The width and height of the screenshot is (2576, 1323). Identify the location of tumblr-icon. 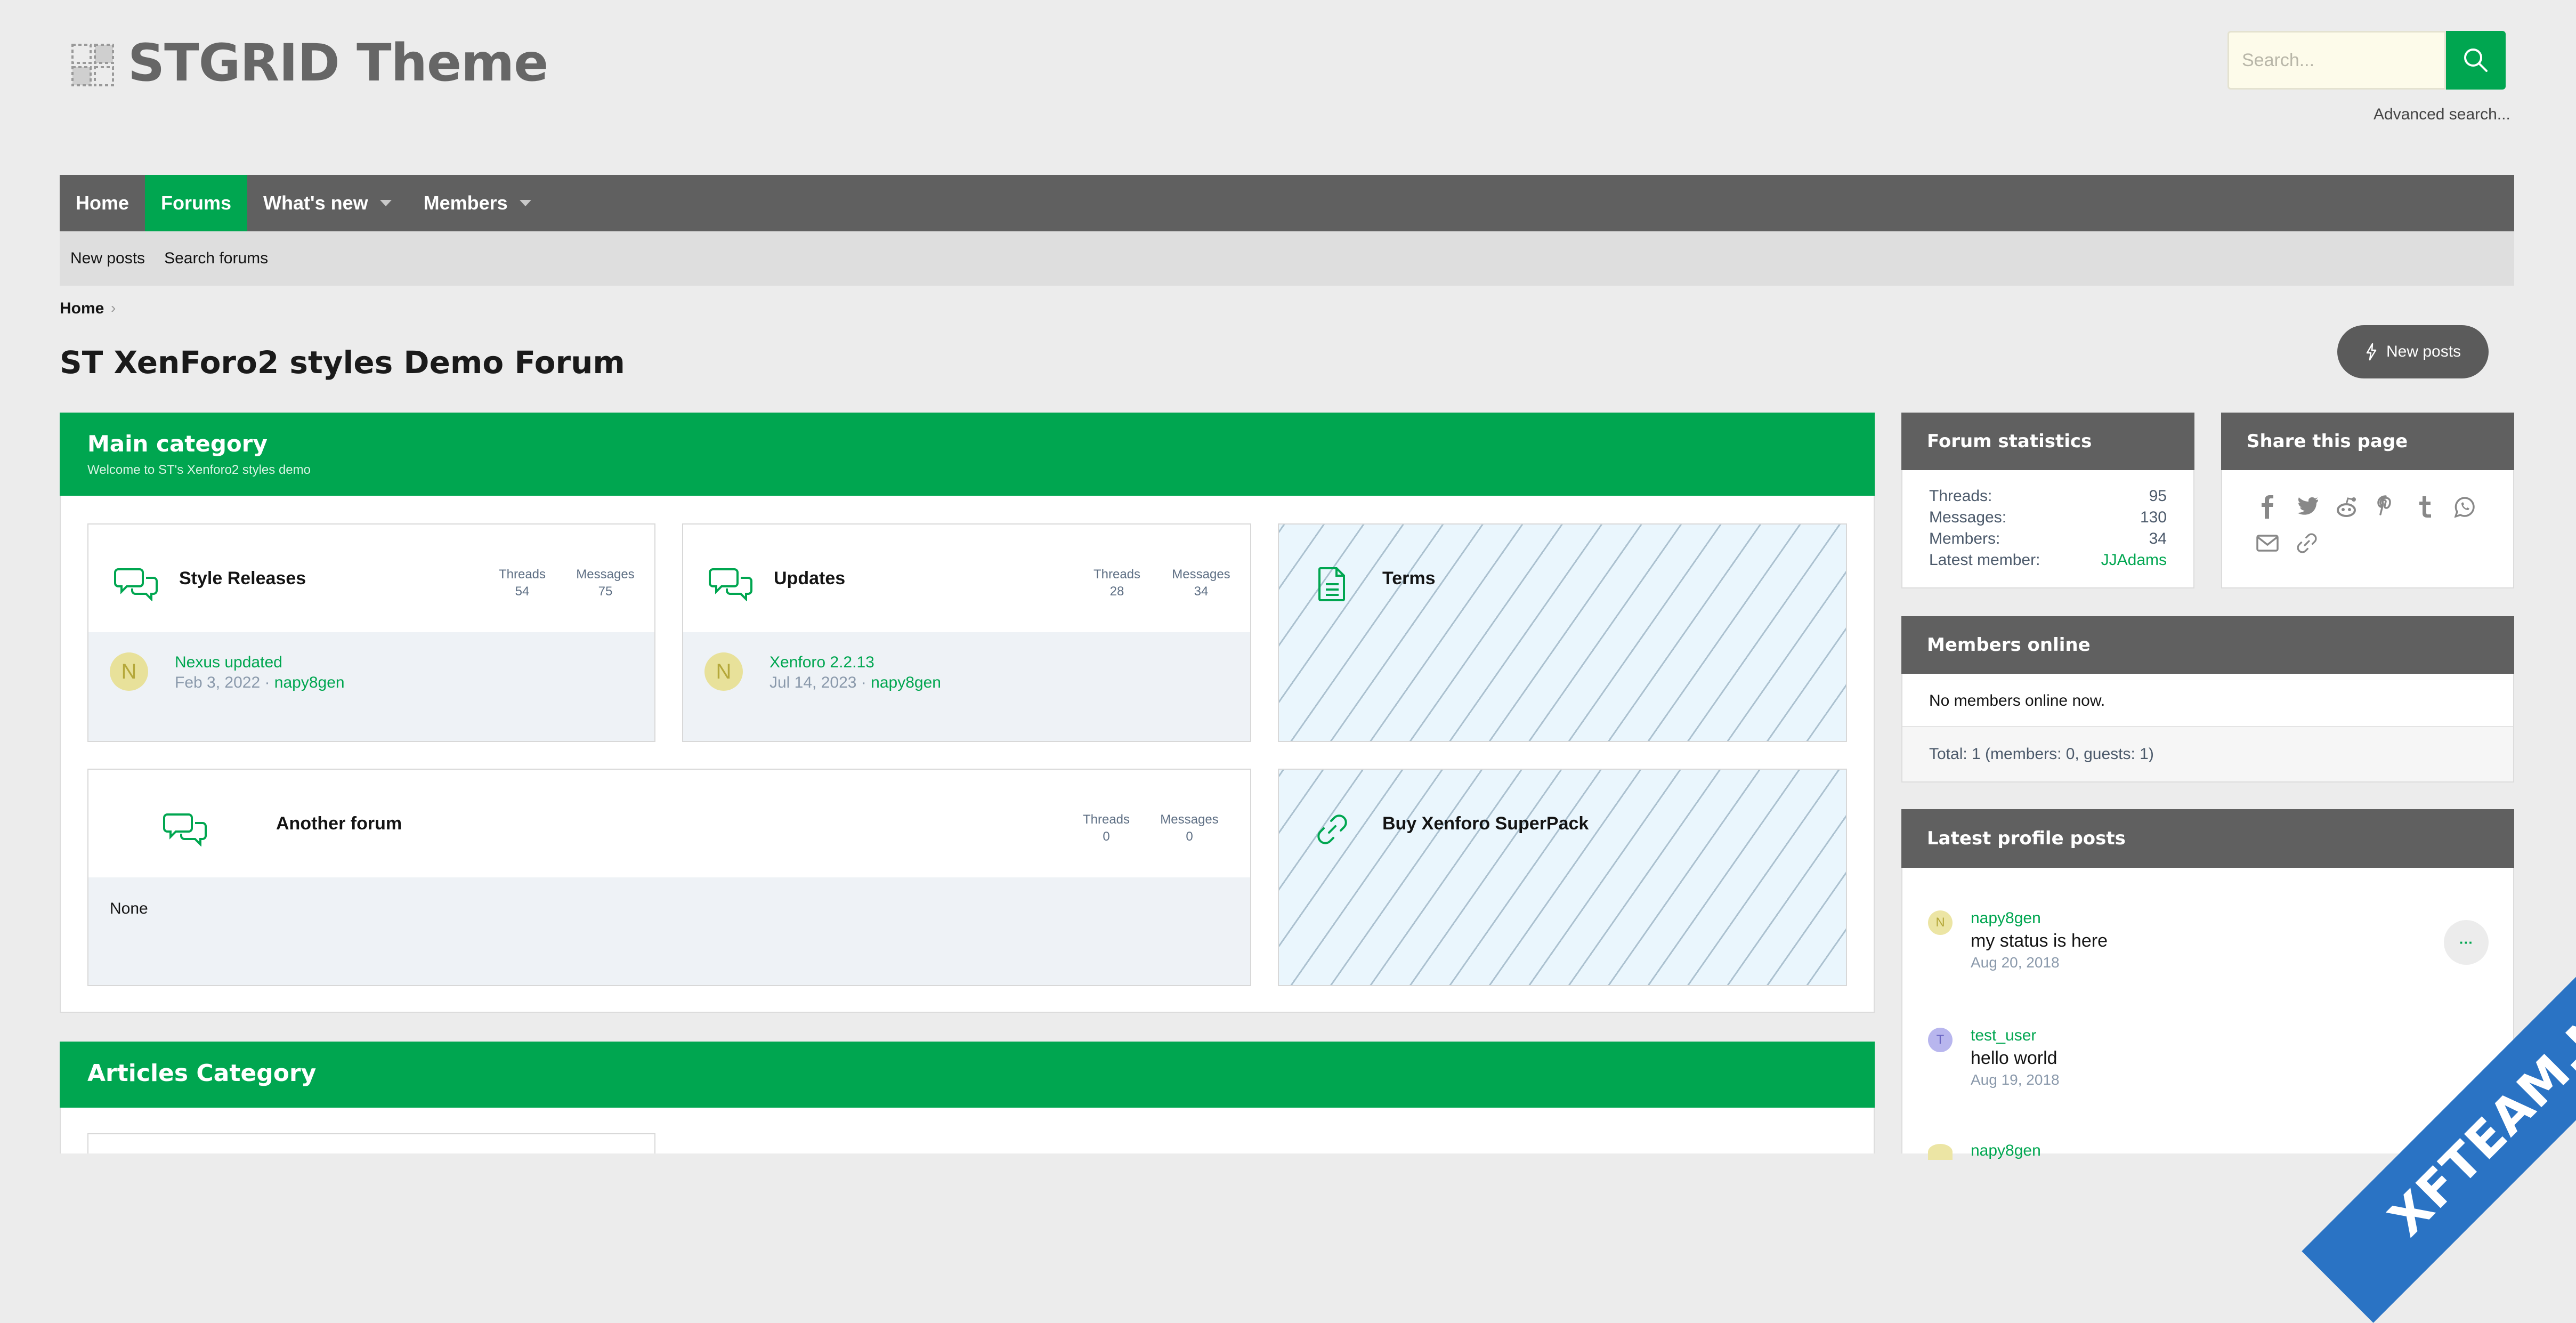
(2425, 507).